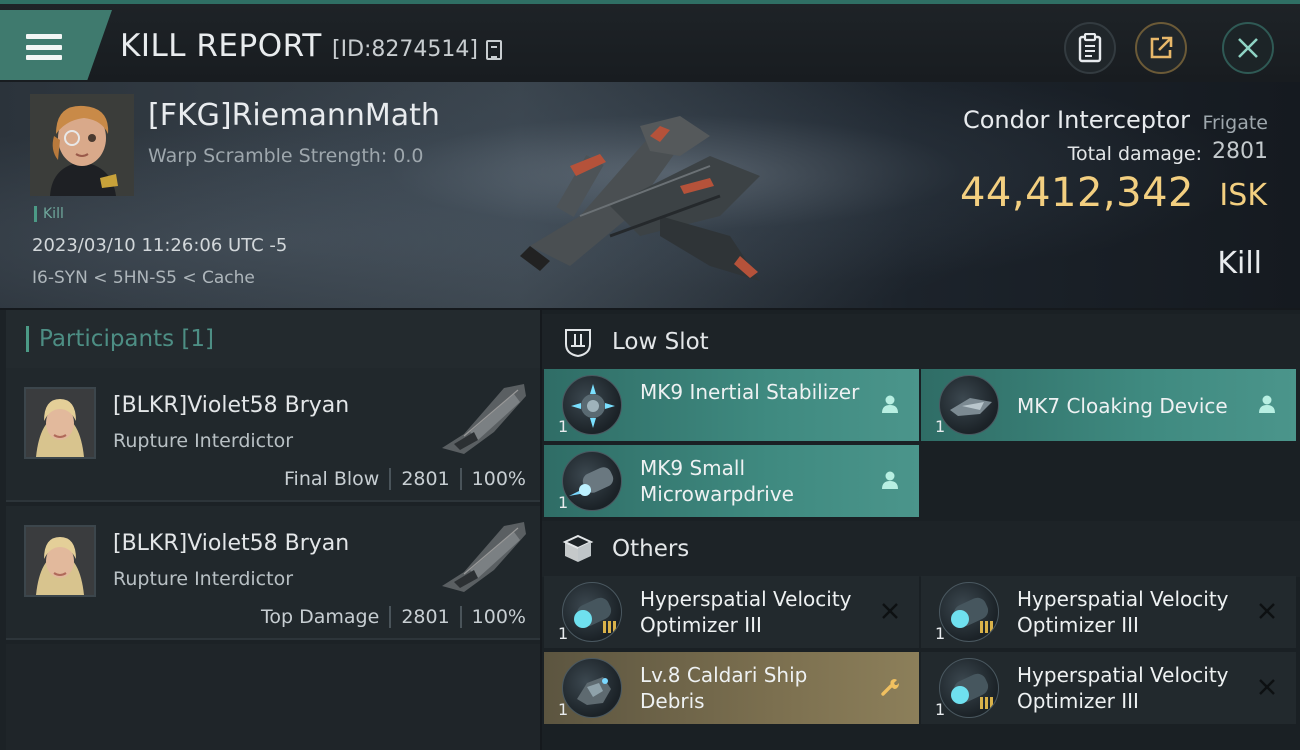  I want to click on copy-id-icon, so click(494, 50).